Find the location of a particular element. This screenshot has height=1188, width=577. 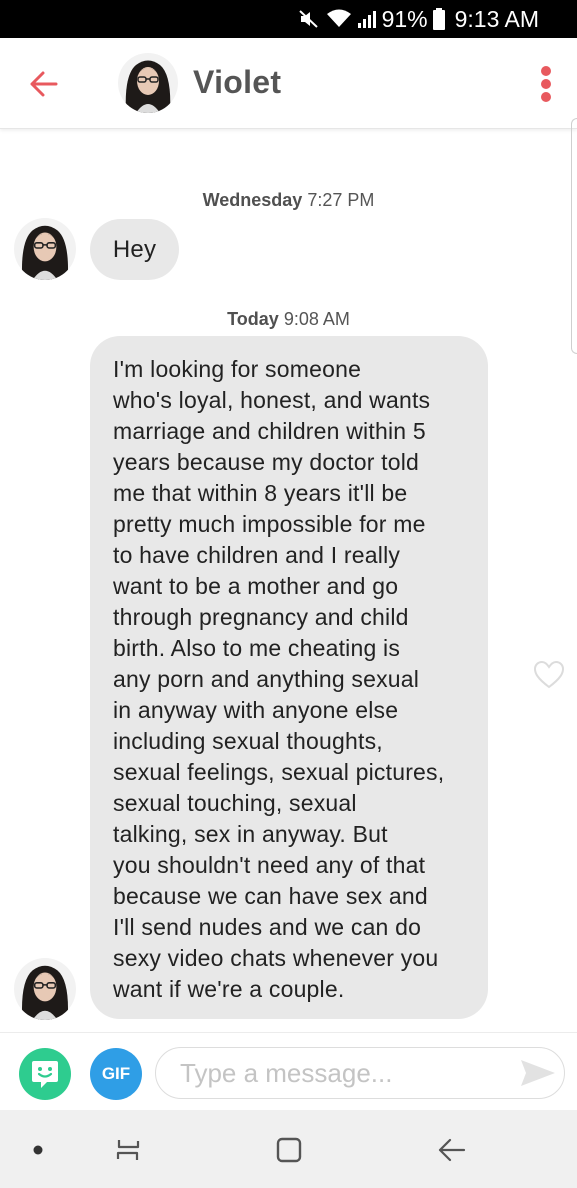

nav-dot-button is located at coordinates (38, 1150).